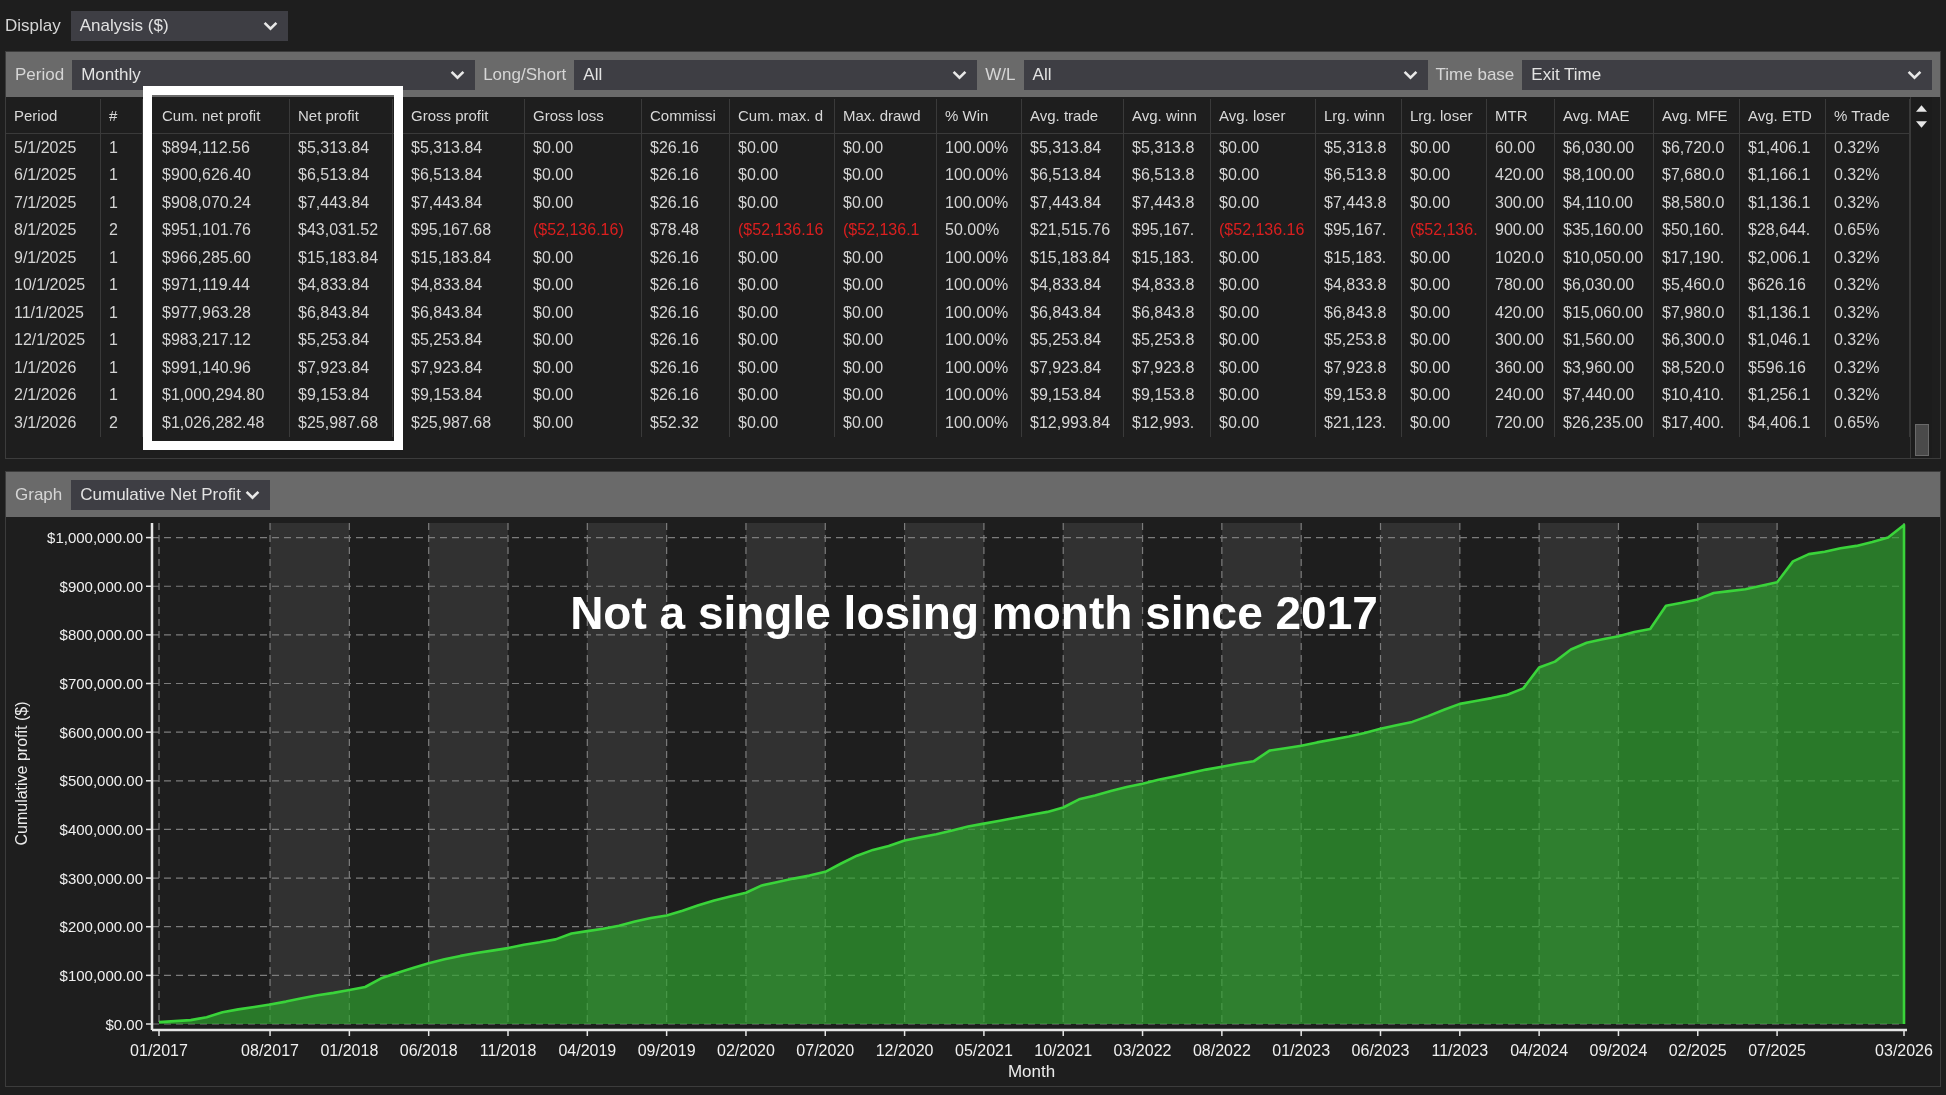 Image resolution: width=1946 pixels, height=1095 pixels. I want to click on table-cell: $1,000,294.80, so click(222, 395).